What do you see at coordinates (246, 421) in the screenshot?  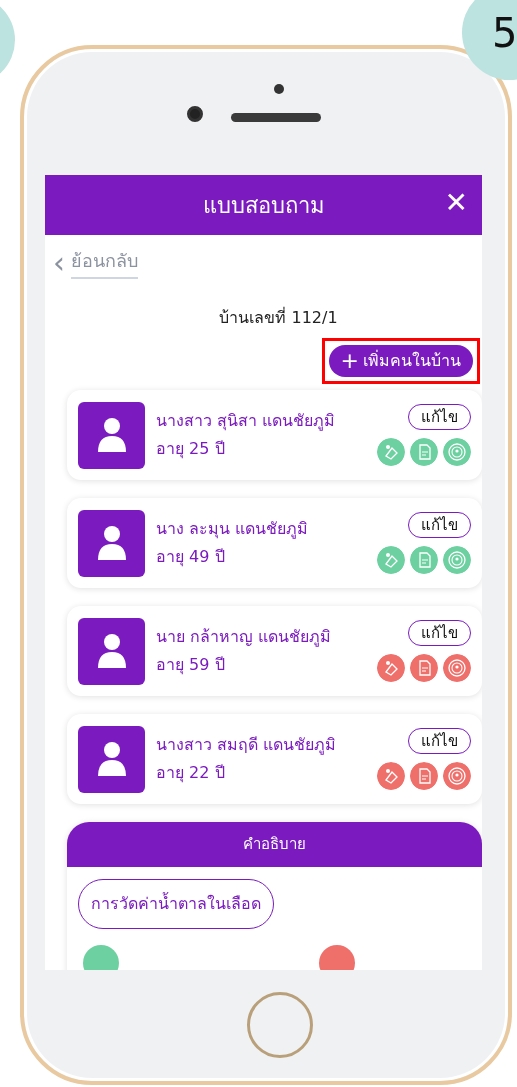 I see `member-name: นางสาว สุนิสา แดนชัยภูมิ` at bounding box center [246, 421].